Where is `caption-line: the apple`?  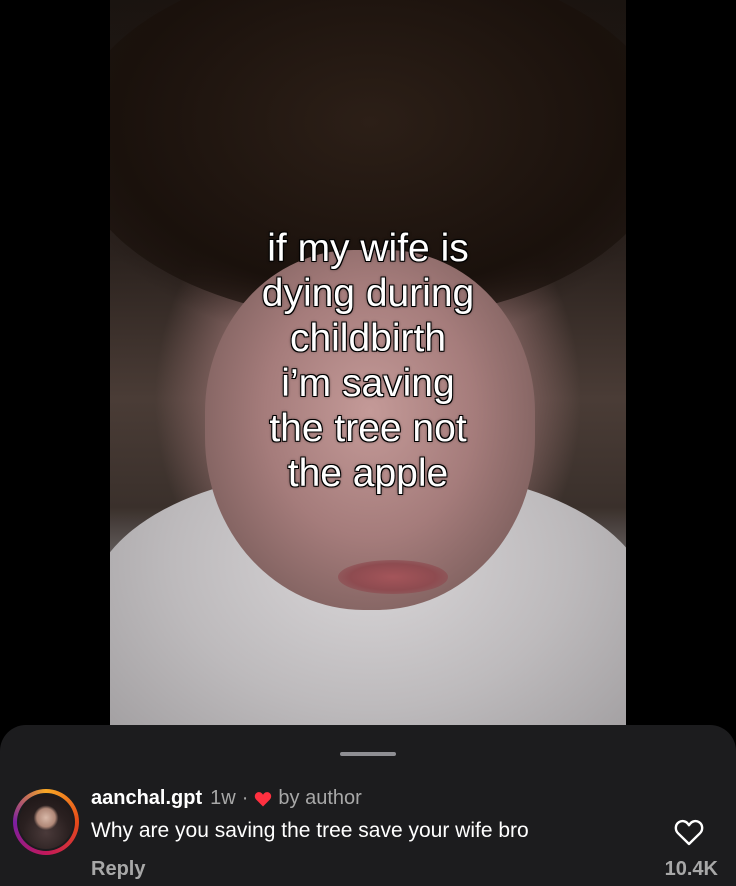
caption-line: the apple is located at coordinates (368, 473).